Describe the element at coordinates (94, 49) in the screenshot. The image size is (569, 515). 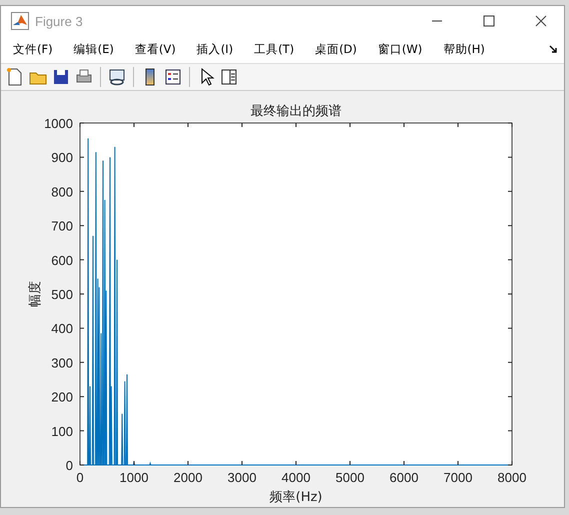
I see `menu-item: 编辑(E)` at that location.